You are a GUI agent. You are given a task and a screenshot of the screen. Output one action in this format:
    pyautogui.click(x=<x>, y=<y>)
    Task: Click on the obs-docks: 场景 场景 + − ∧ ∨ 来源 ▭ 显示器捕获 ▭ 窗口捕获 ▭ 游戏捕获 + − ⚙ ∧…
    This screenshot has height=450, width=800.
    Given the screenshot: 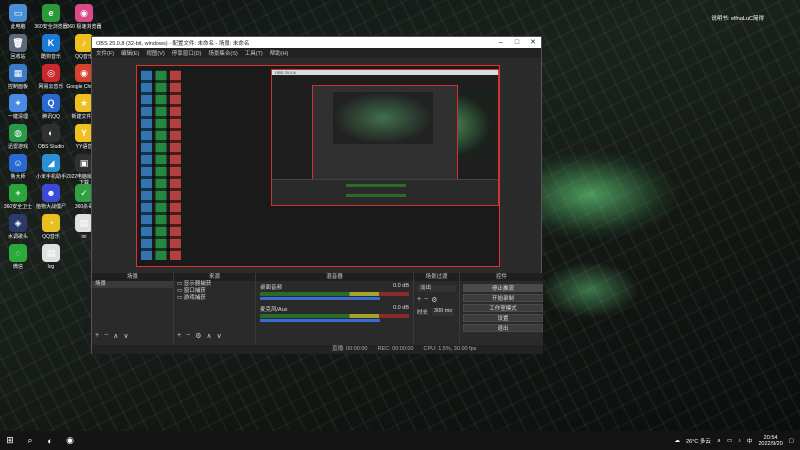 What is the action you would take?
    pyautogui.click(x=317, y=313)
    